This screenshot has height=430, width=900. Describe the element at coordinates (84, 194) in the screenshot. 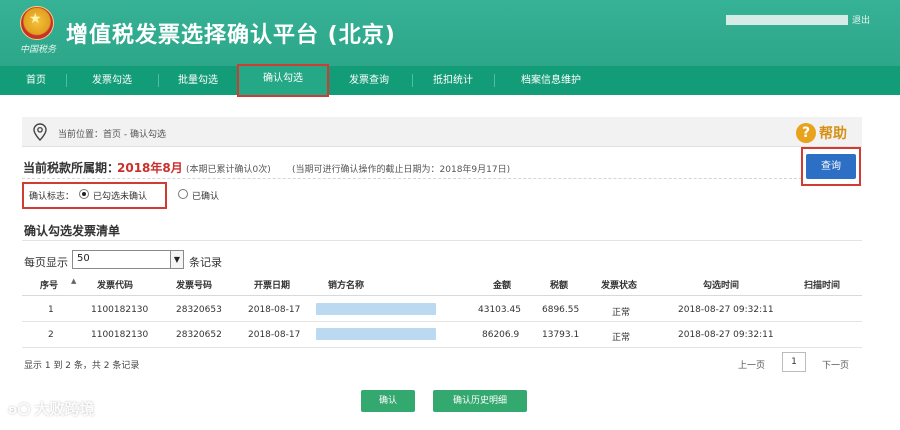

I see `radio-checked-unconfirmed` at that location.